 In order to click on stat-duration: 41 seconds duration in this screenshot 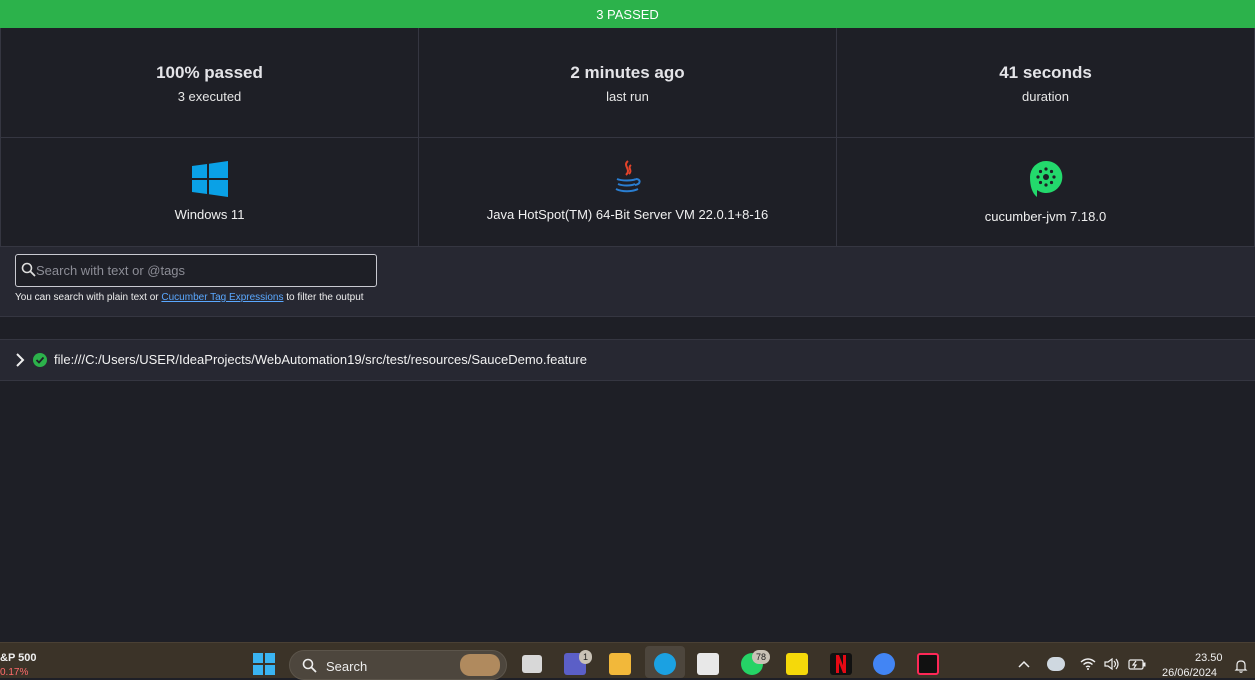, I will do `click(1045, 82)`.